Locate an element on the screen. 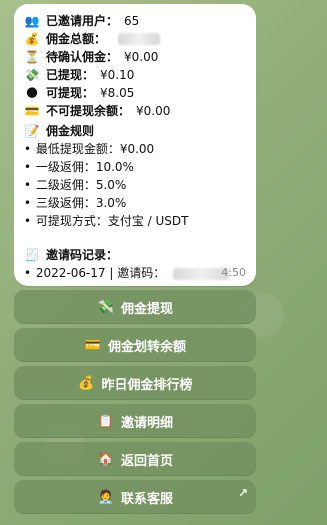 This screenshot has width=327, height=525. support-agent-icon: 🧑‍💼 is located at coordinates (106, 497).